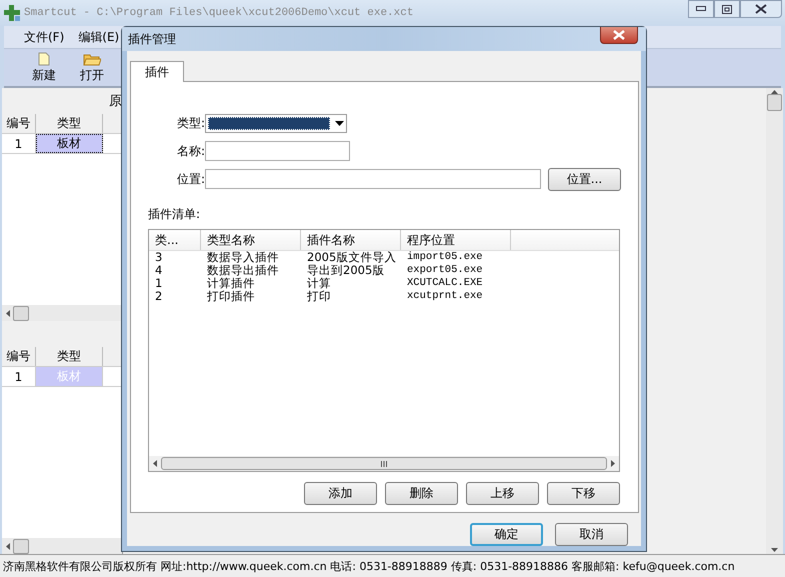  I want to click on type-dropdown, so click(276, 123).